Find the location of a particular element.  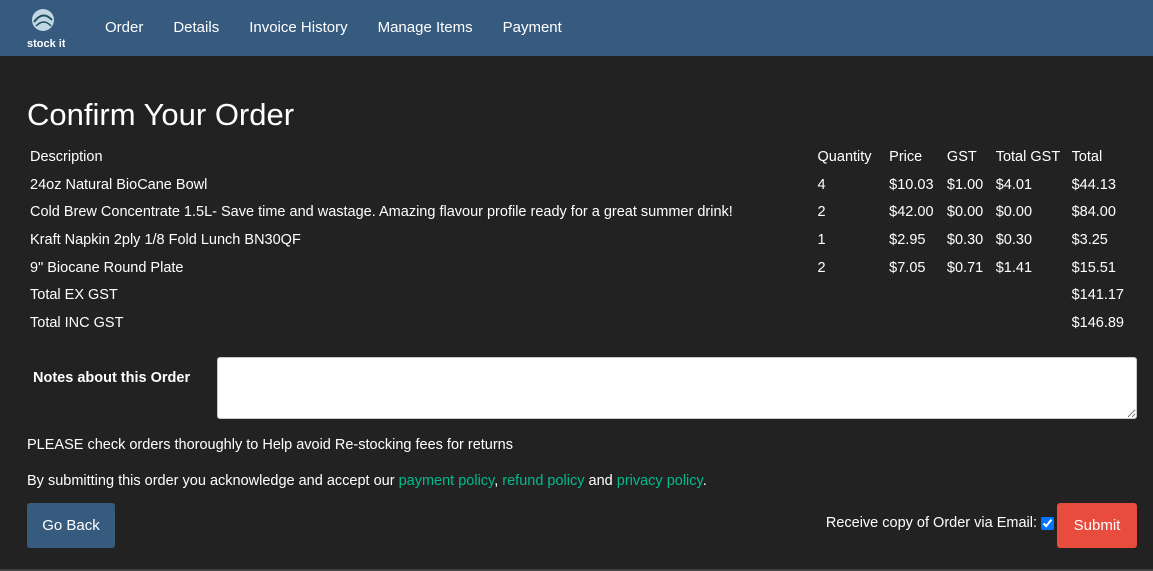

row-description: 9" Biocane Round Plate is located at coordinates (107, 267).